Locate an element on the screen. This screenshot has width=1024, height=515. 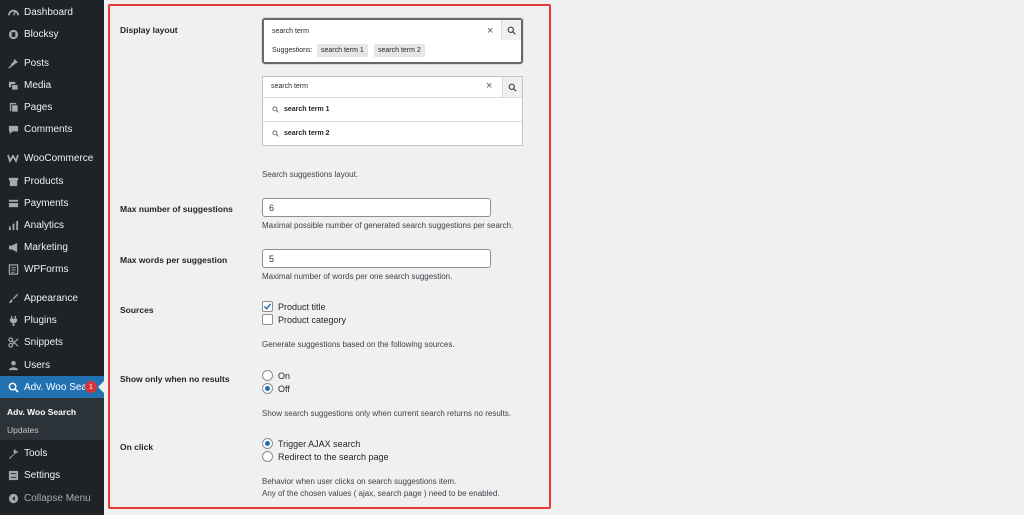
pushpin-icon is located at coordinates (13, 63).